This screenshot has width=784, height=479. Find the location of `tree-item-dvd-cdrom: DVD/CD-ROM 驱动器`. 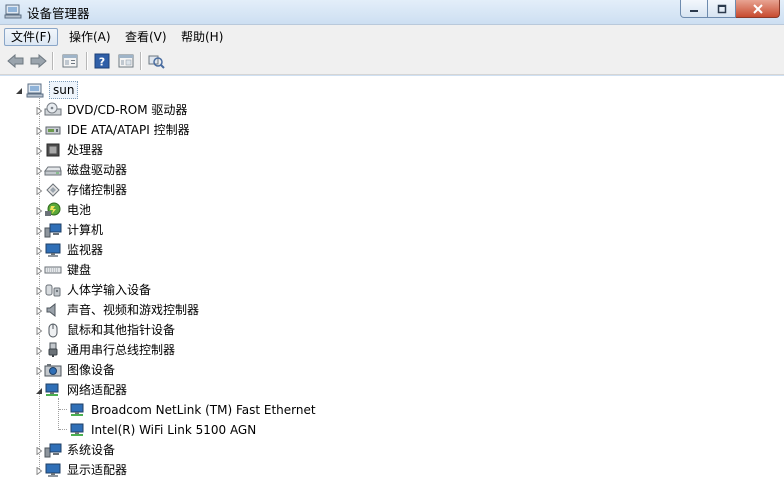

tree-item-dvd-cdrom: DVD/CD-ROM 驱动器 is located at coordinates (110, 110).